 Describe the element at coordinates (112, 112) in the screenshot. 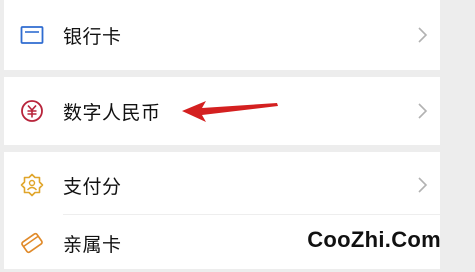

I see `menu-item-label: 数字人民币` at that location.